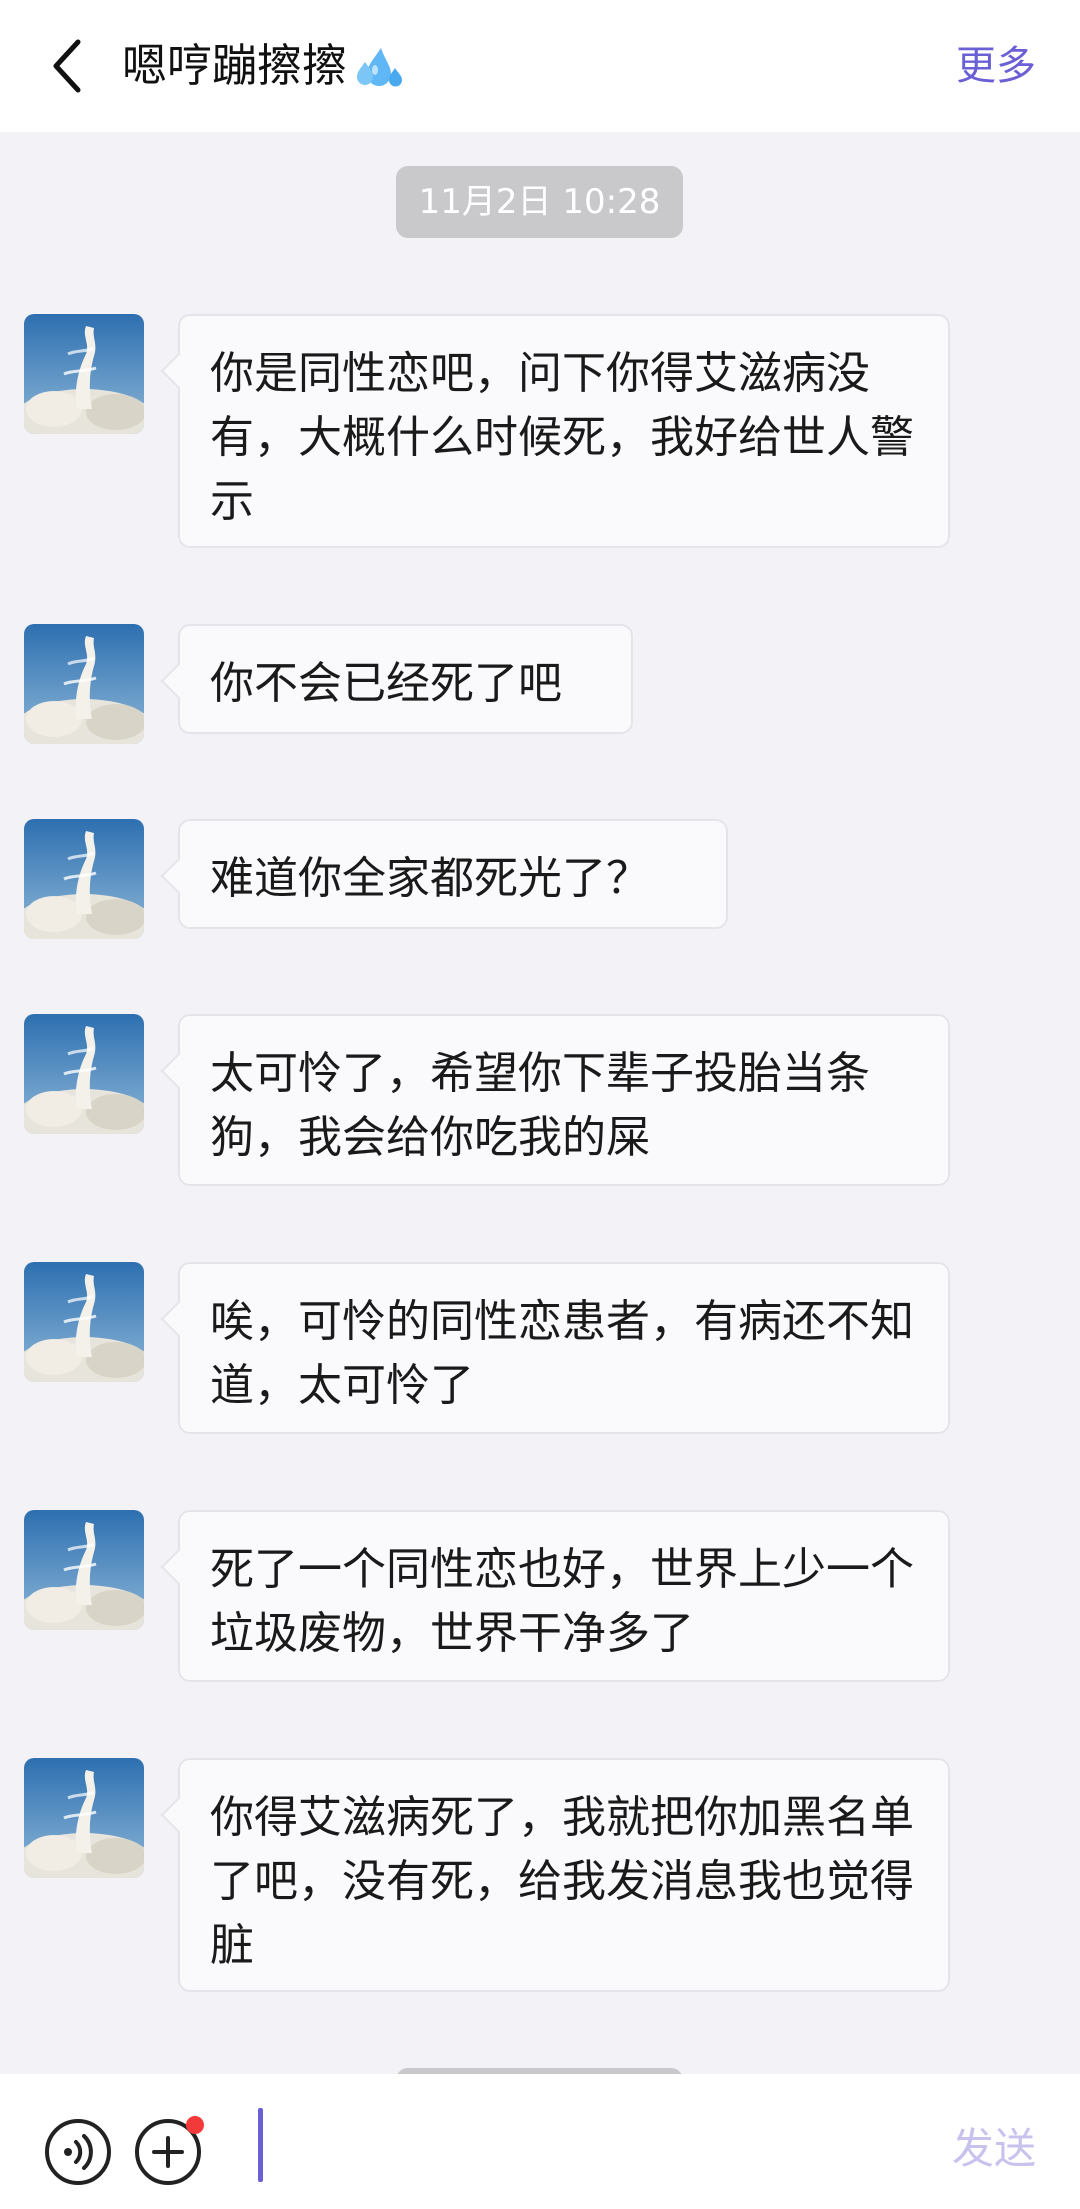 The height and width of the screenshot is (2209, 1080). Describe the element at coordinates (430, 878) in the screenshot. I see `message-text: 难道你全家都死光了？` at that location.